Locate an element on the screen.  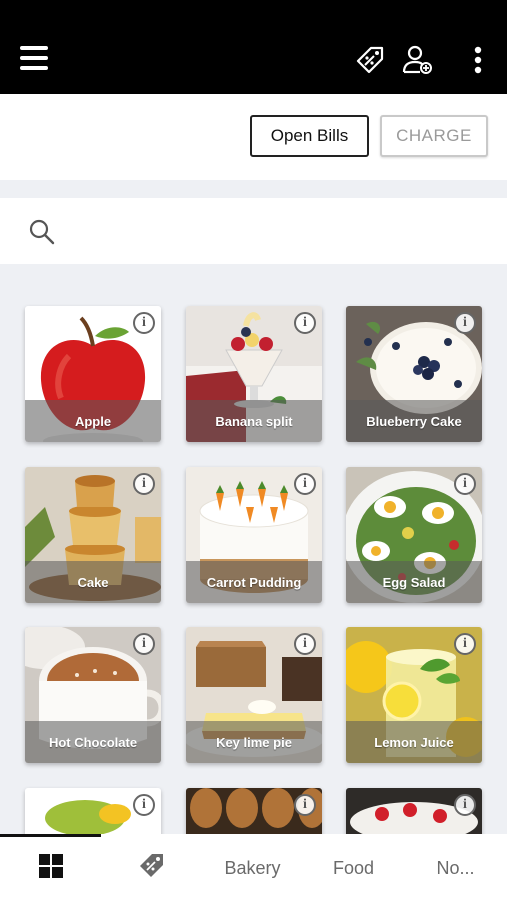
divider is located at coordinates (253, 189).